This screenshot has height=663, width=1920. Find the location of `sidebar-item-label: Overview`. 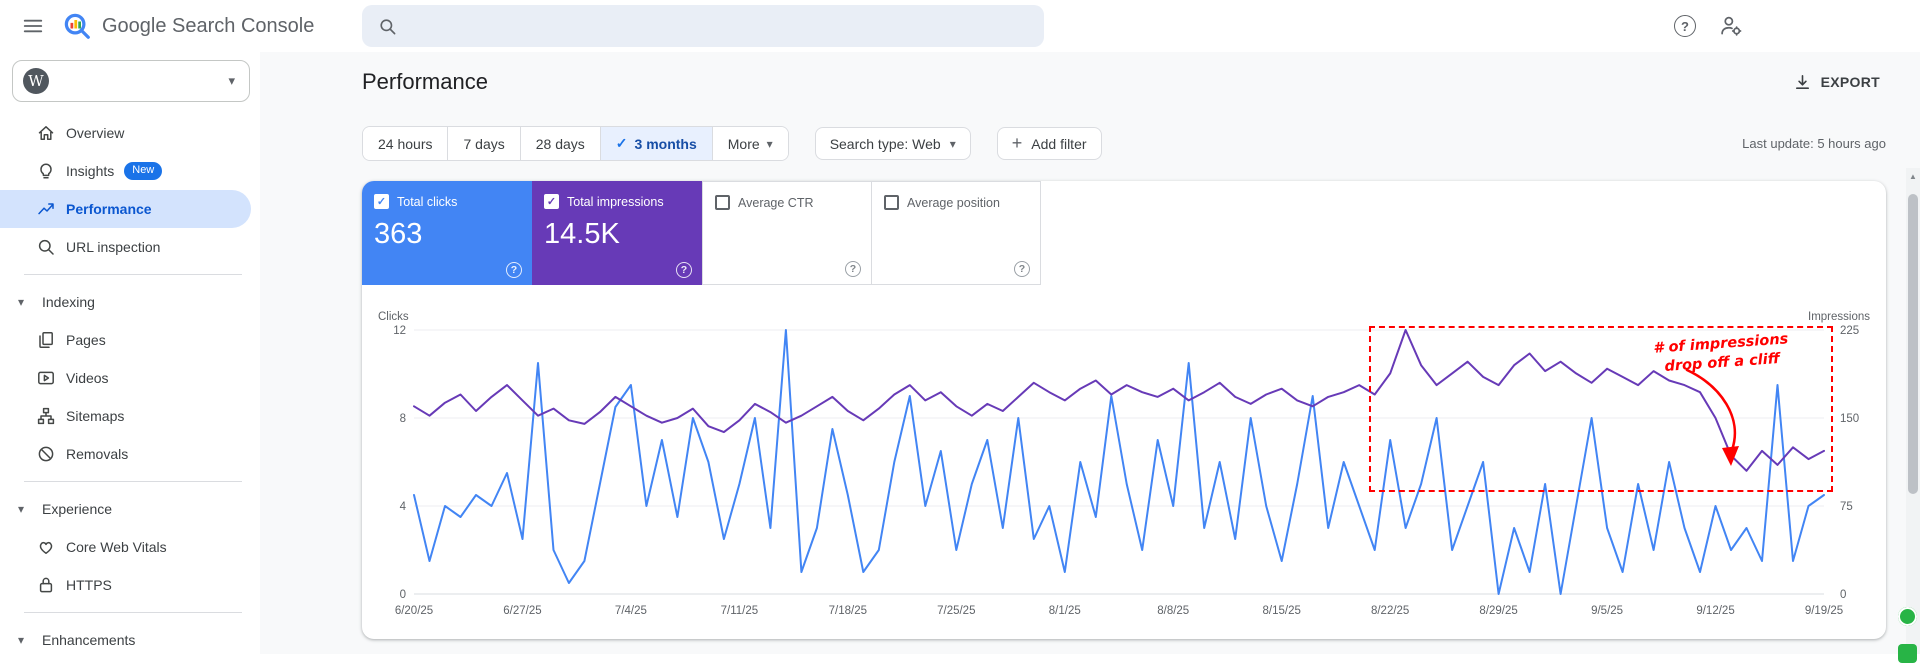

sidebar-item-label: Overview is located at coordinates (95, 133).